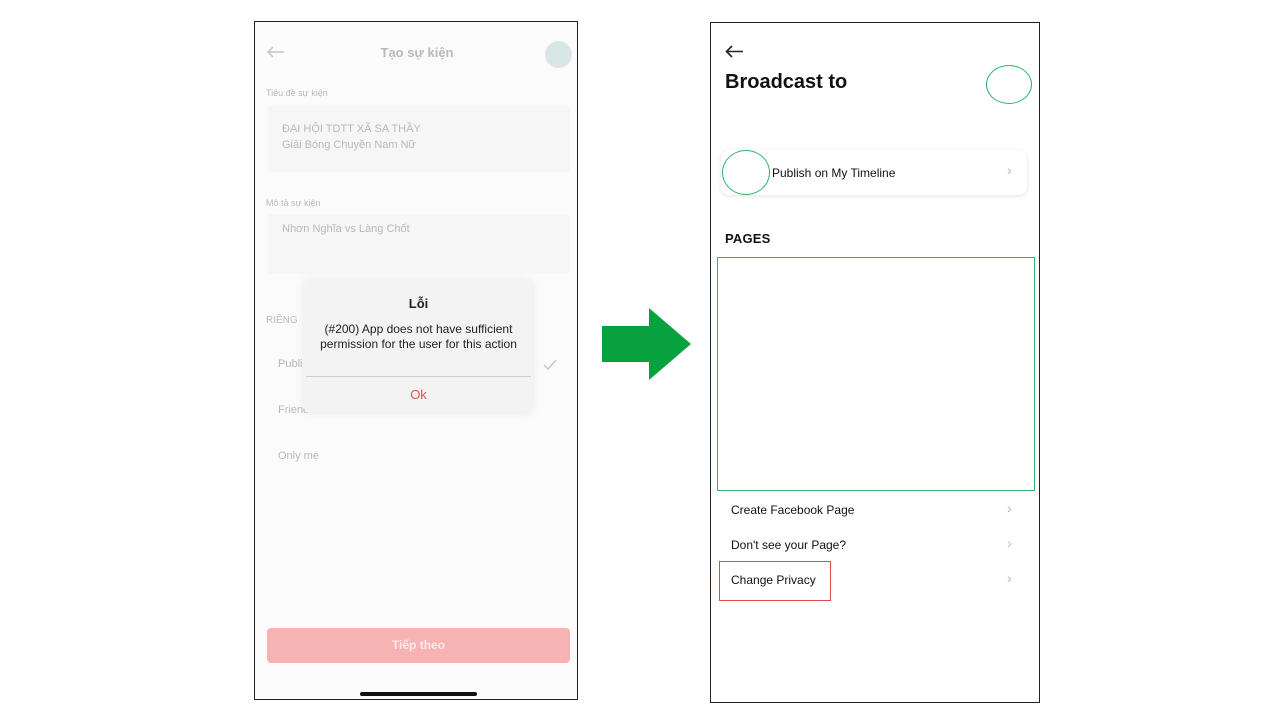  What do you see at coordinates (793, 510) in the screenshot?
I see `create-facebook-page-label: Create Facebook Page` at bounding box center [793, 510].